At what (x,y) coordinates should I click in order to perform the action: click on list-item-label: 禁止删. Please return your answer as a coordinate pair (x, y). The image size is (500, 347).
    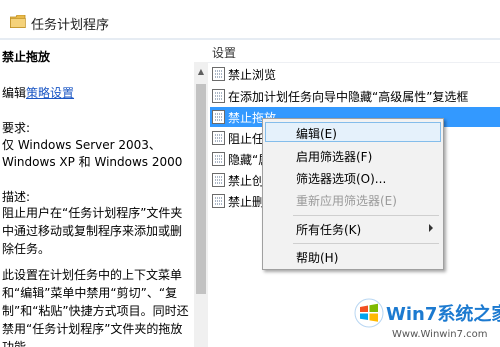
    Looking at the image, I should click on (246, 202).